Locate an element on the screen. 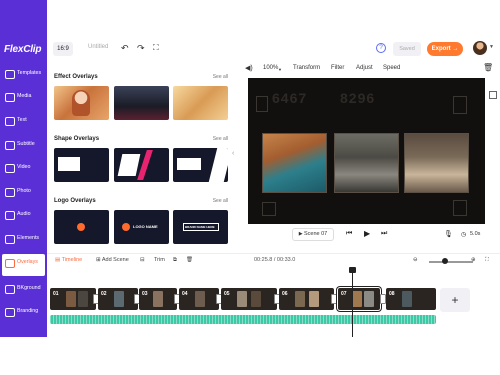  help-icon: ? is located at coordinates (381, 48).